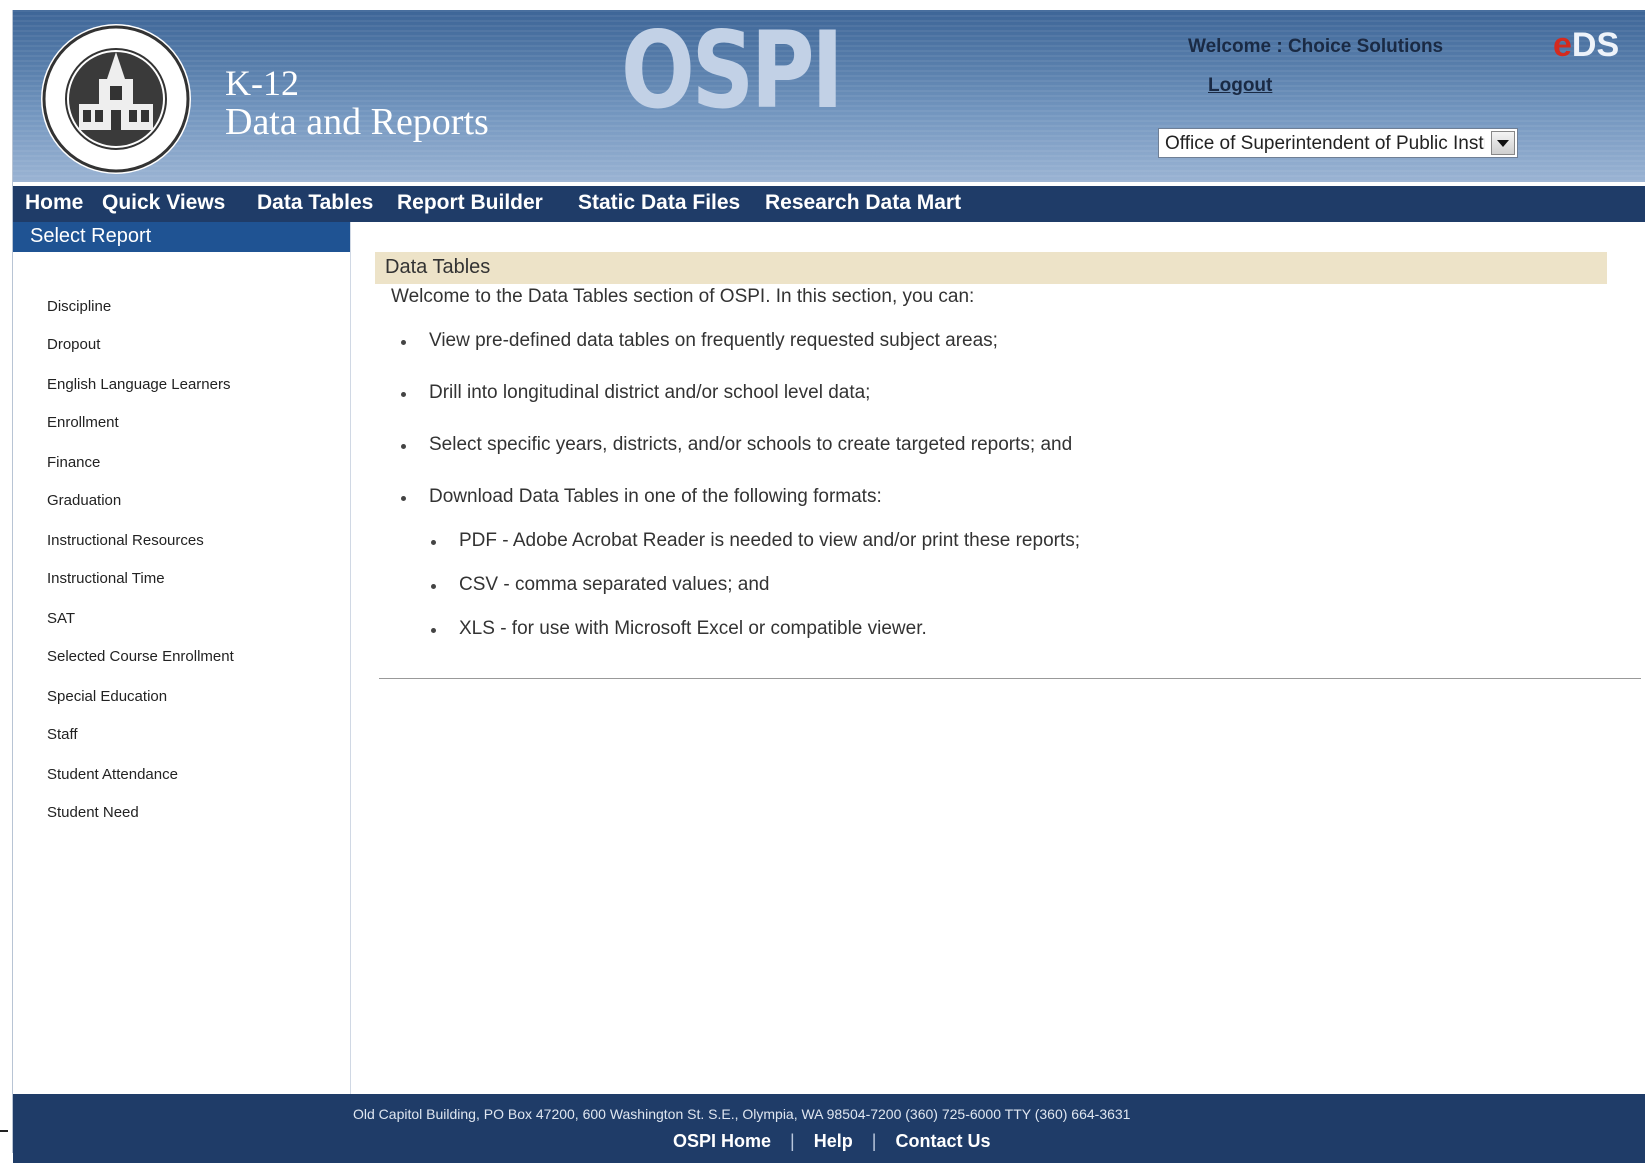  I want to click on eds-logo-rest: DS, so click(1595, 45).